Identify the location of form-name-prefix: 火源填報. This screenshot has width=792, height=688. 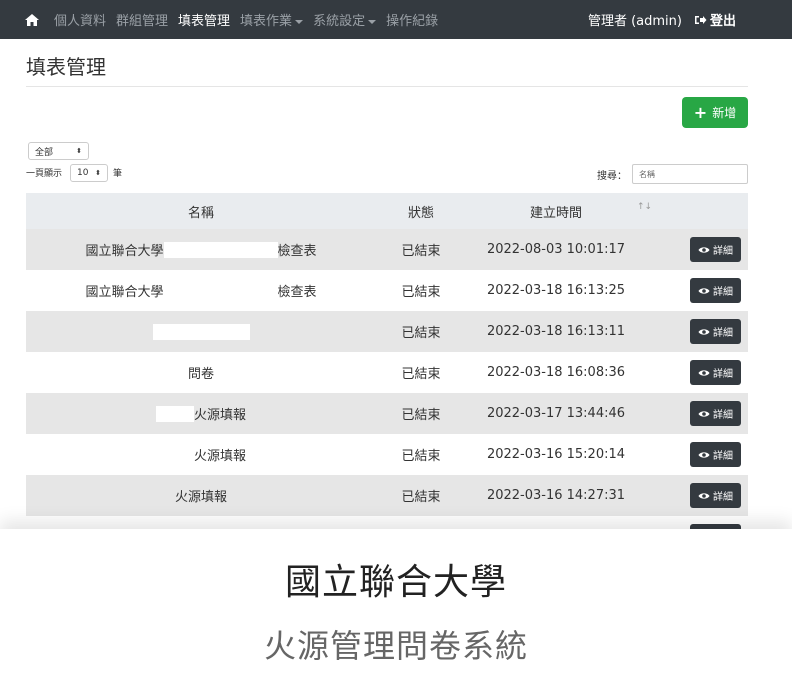
(200, 497).